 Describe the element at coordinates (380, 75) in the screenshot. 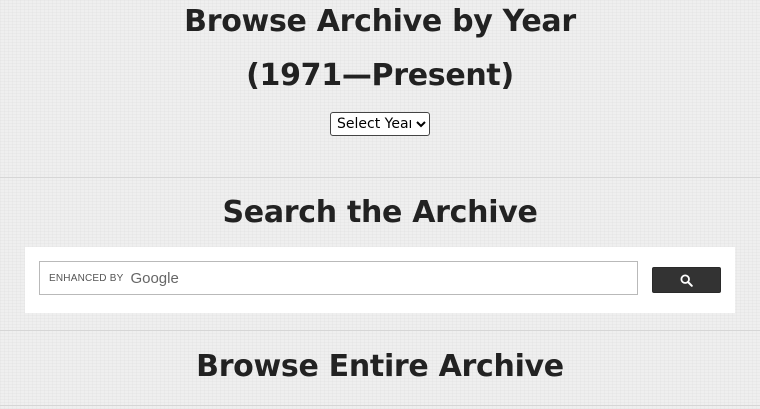

I see `browse-year-range: (1971—Present)` at that location.